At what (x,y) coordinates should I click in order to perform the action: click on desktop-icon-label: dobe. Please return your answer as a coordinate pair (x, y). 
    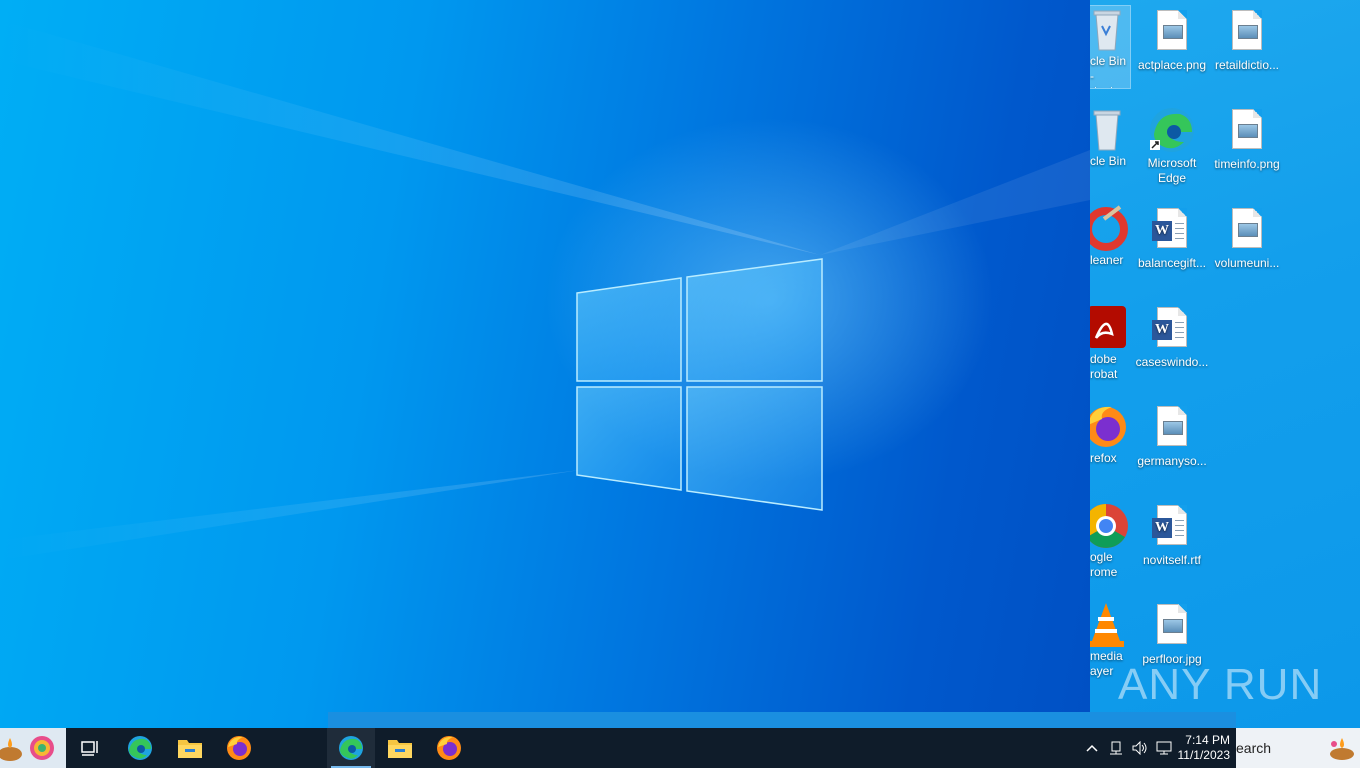
    Looking at the image, I should click on (1103, 359).